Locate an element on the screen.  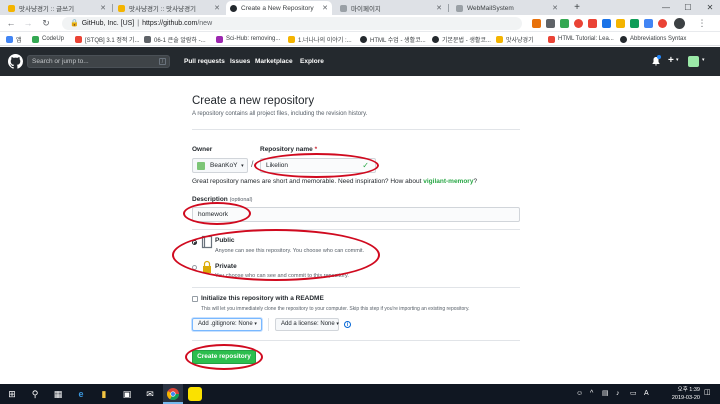
window-close-button: ✕ is located at coordinates (710, 7).